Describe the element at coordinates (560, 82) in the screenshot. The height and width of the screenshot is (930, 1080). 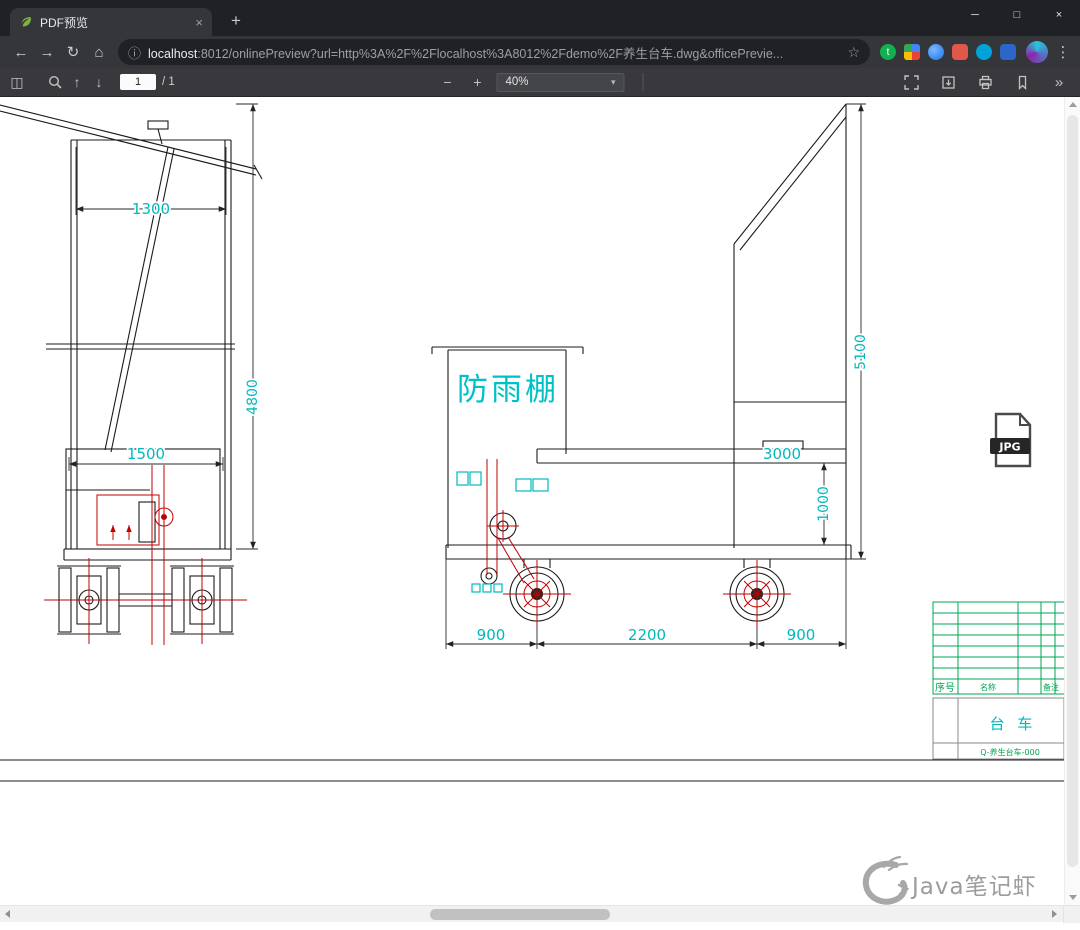
I see `zoom-select: 40% ▾` at that location.